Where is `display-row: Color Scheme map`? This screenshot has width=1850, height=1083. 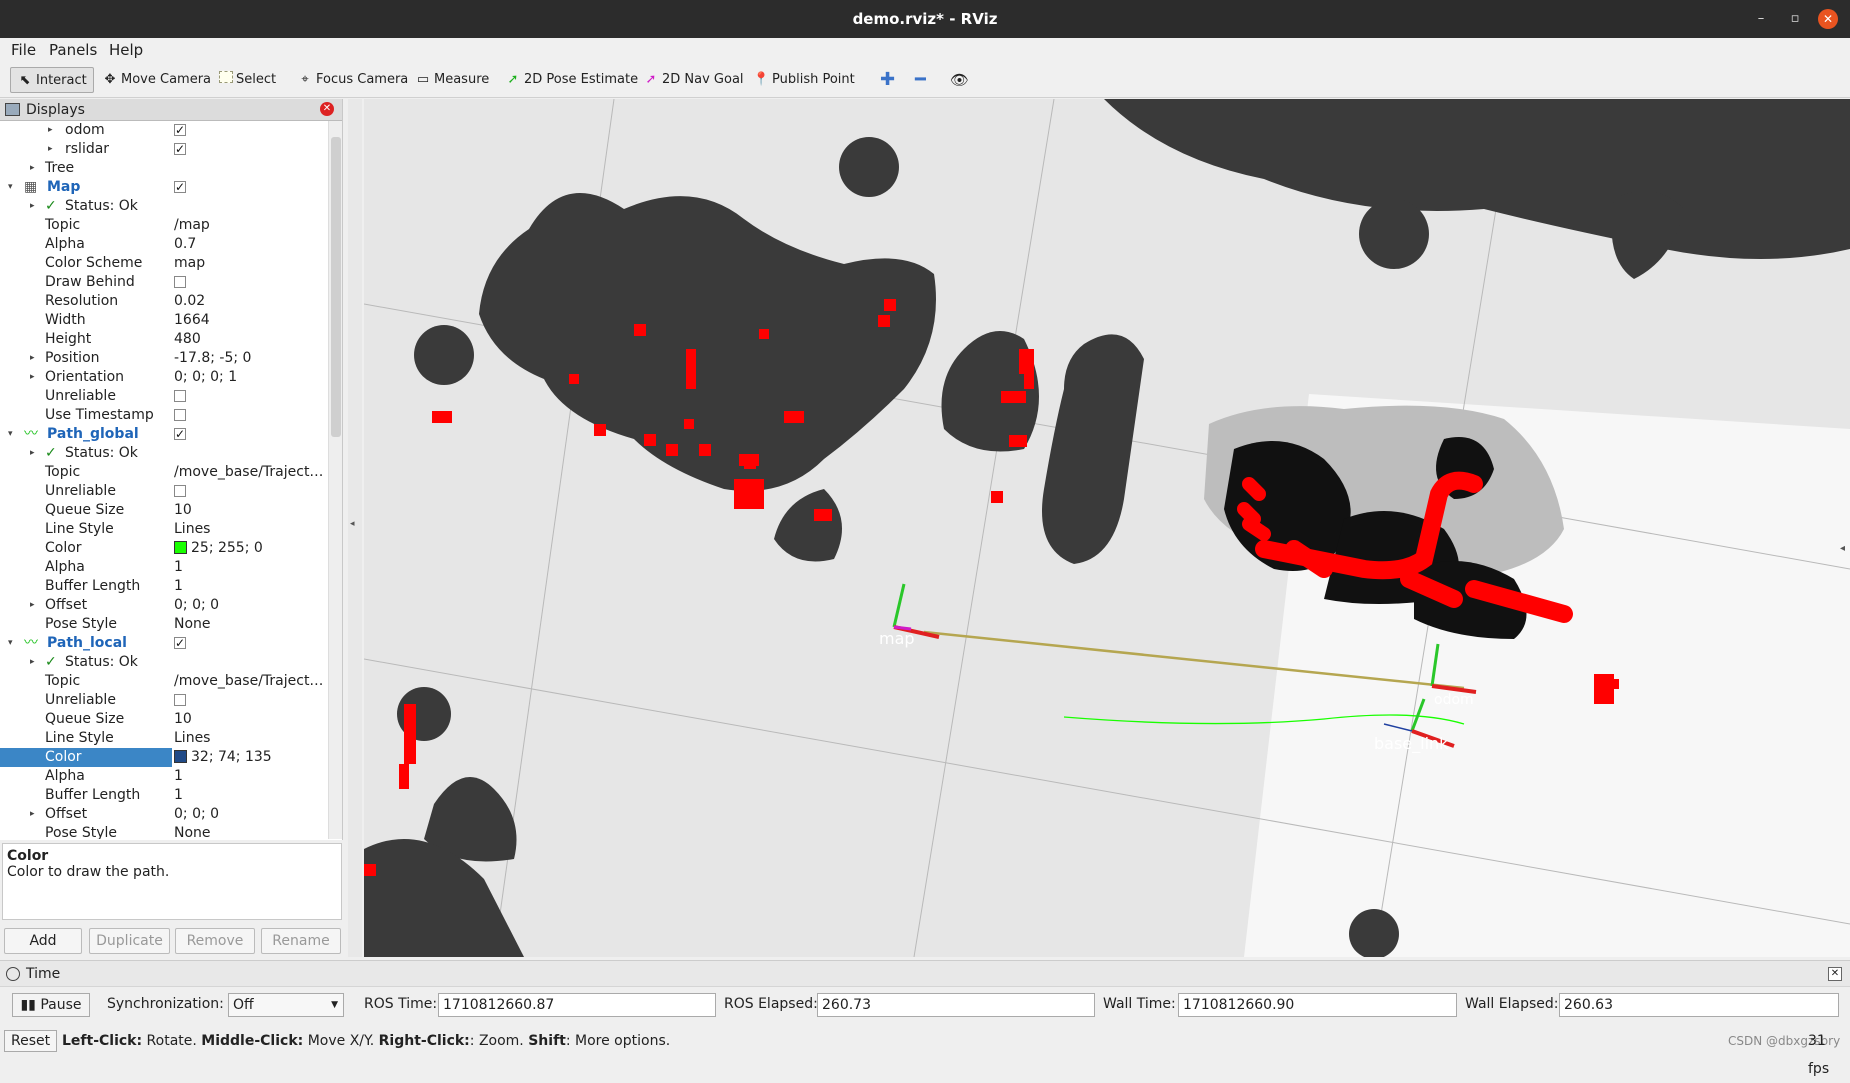
display-row: Color Scheme map is located at coordinates (163, 263).